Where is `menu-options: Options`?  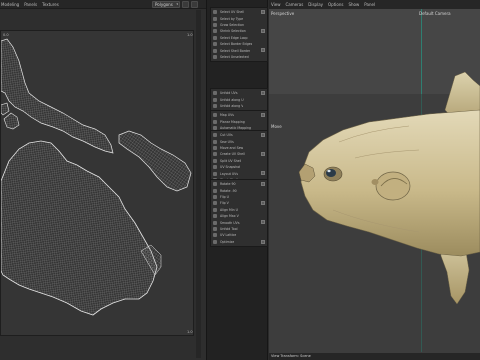 menu-options: Options is located at coordinates (335, 4).